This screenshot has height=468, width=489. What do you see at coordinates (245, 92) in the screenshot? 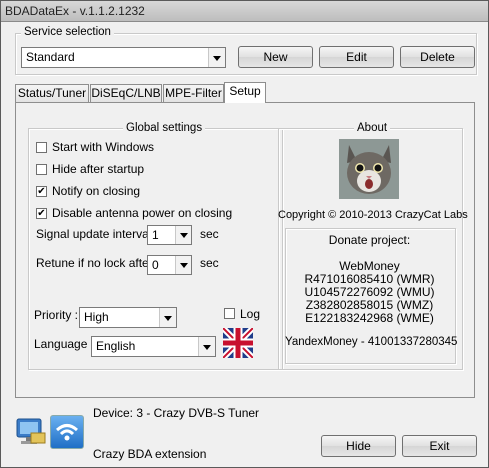
I see `tab-setup: Setup` at bounding box center [245, 92].